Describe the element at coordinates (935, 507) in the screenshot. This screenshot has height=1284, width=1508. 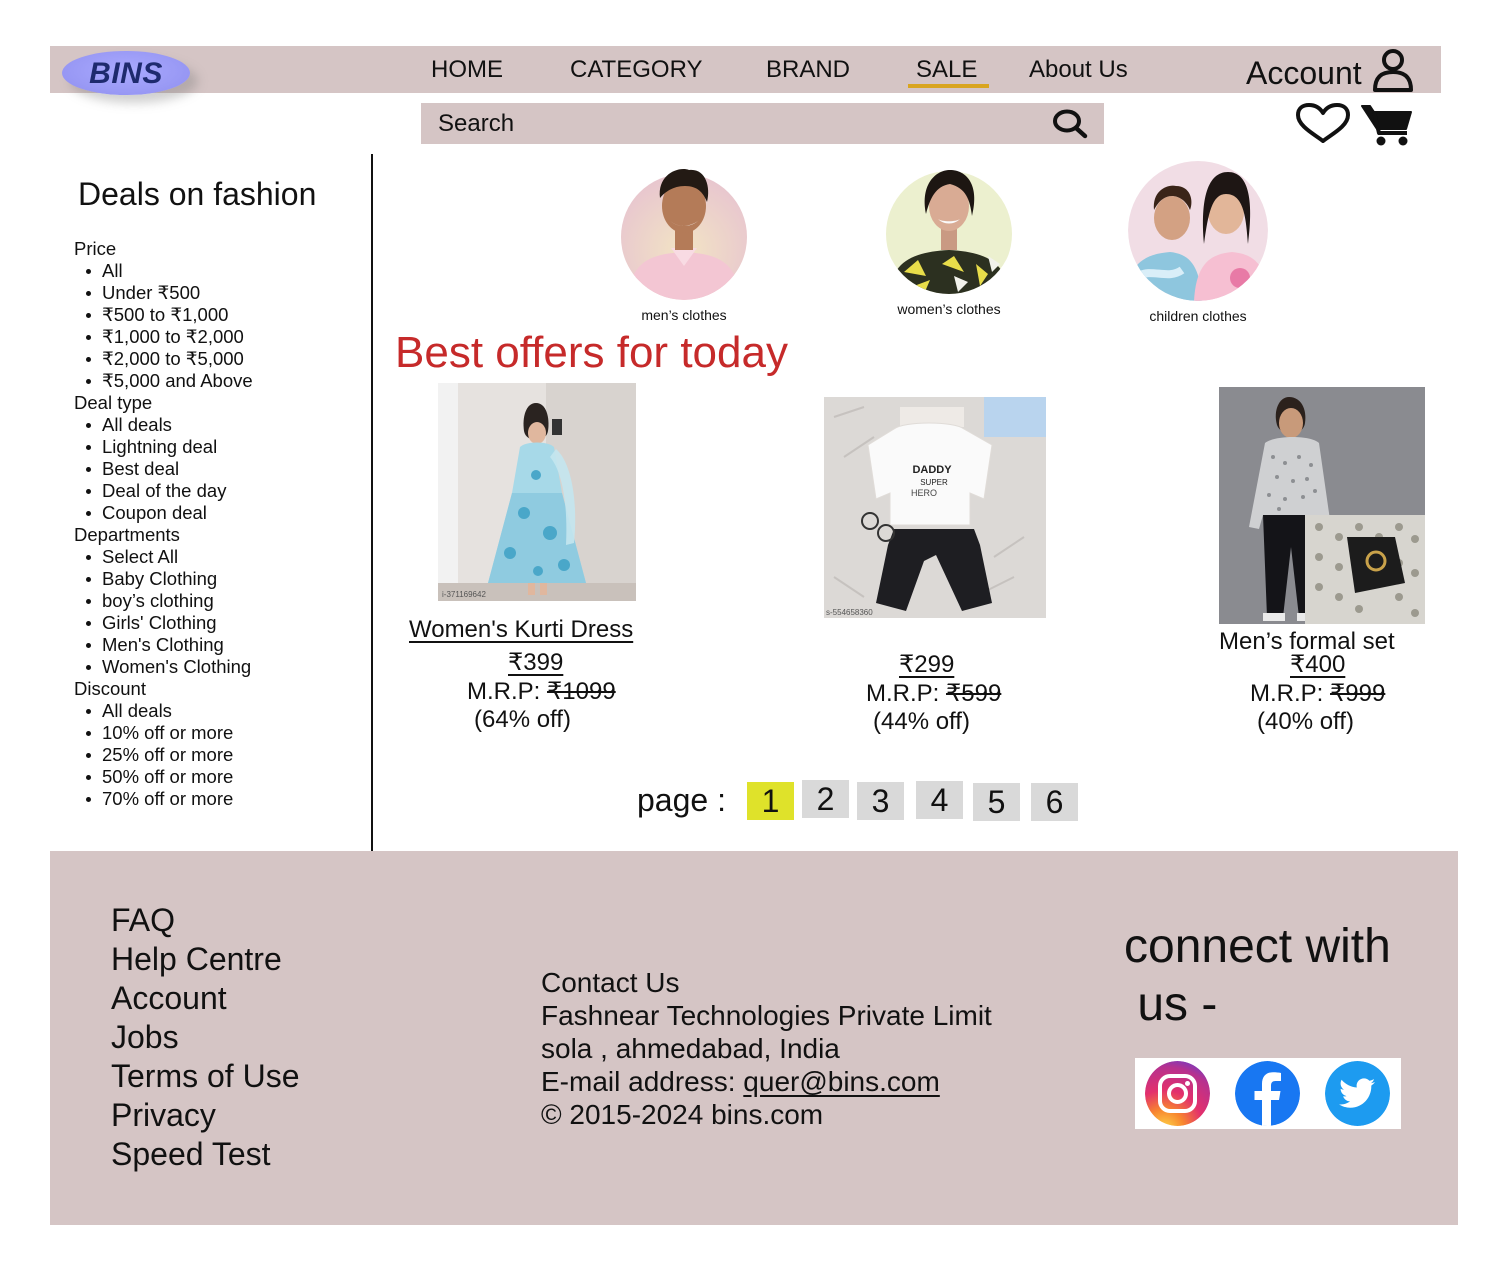
I see `product-image-kids-set: DADDY SUPER HERO s-554658360` at that location.